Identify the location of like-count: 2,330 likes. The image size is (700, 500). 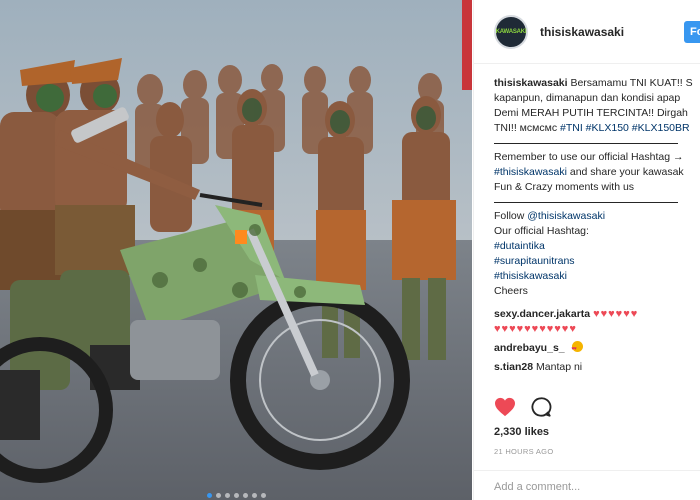
(521, 432).